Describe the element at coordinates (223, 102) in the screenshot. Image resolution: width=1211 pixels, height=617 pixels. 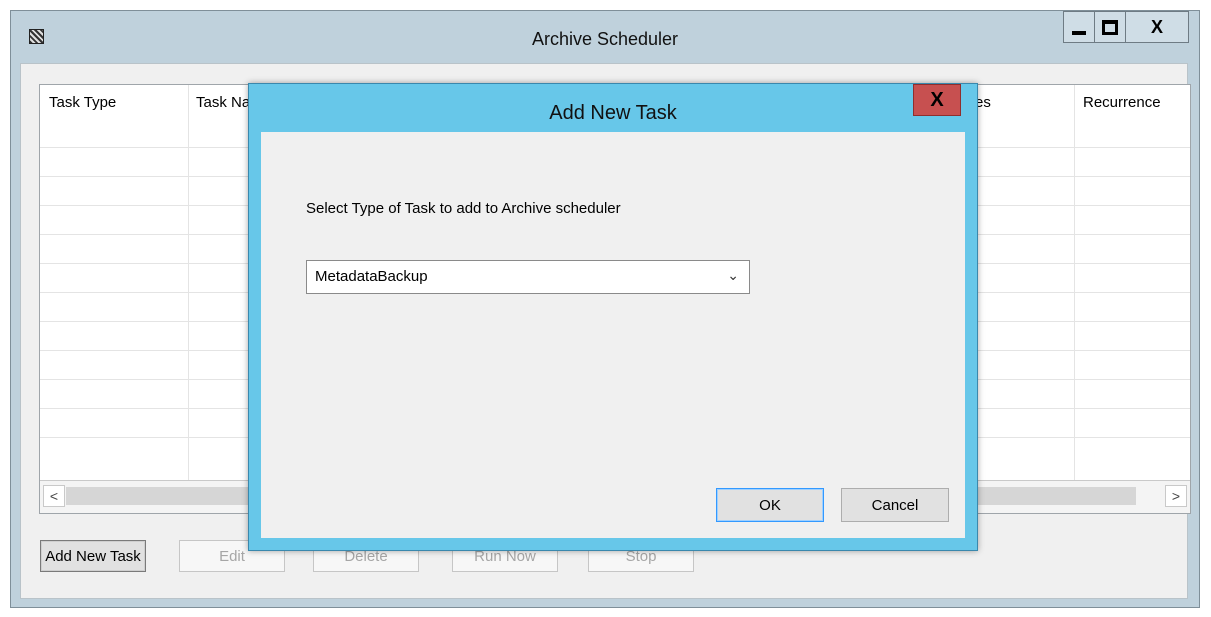
I see `column-task-name: Task Na` at that location.